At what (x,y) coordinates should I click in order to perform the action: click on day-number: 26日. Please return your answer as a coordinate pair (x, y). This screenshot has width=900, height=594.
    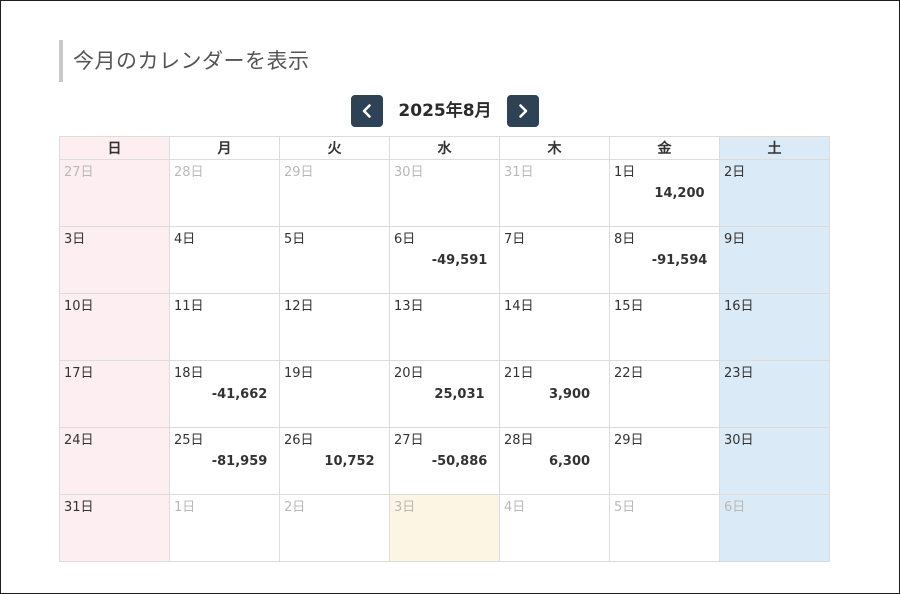
    Looking at the image, I should click on (299, 440).